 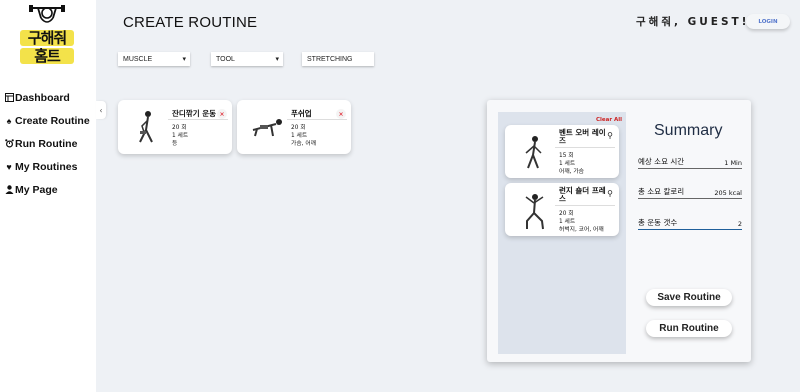 What do you see at coordinates (582, 136) in the screenshot?
I see `routine-item-name: 벤트 오버 레이즈` at bounding box center [582, 136].